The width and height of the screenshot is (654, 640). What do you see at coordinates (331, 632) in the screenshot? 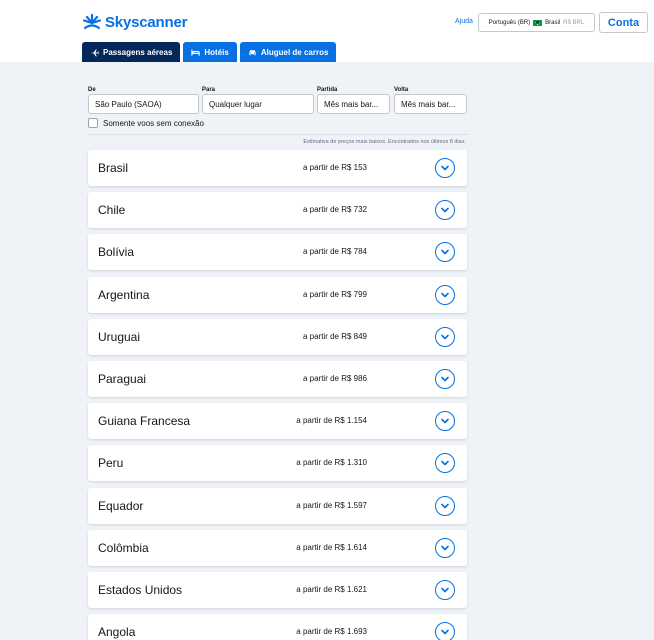
I see `destination-price: a partir de R$ 1.693` at bounding box center [331, 632].